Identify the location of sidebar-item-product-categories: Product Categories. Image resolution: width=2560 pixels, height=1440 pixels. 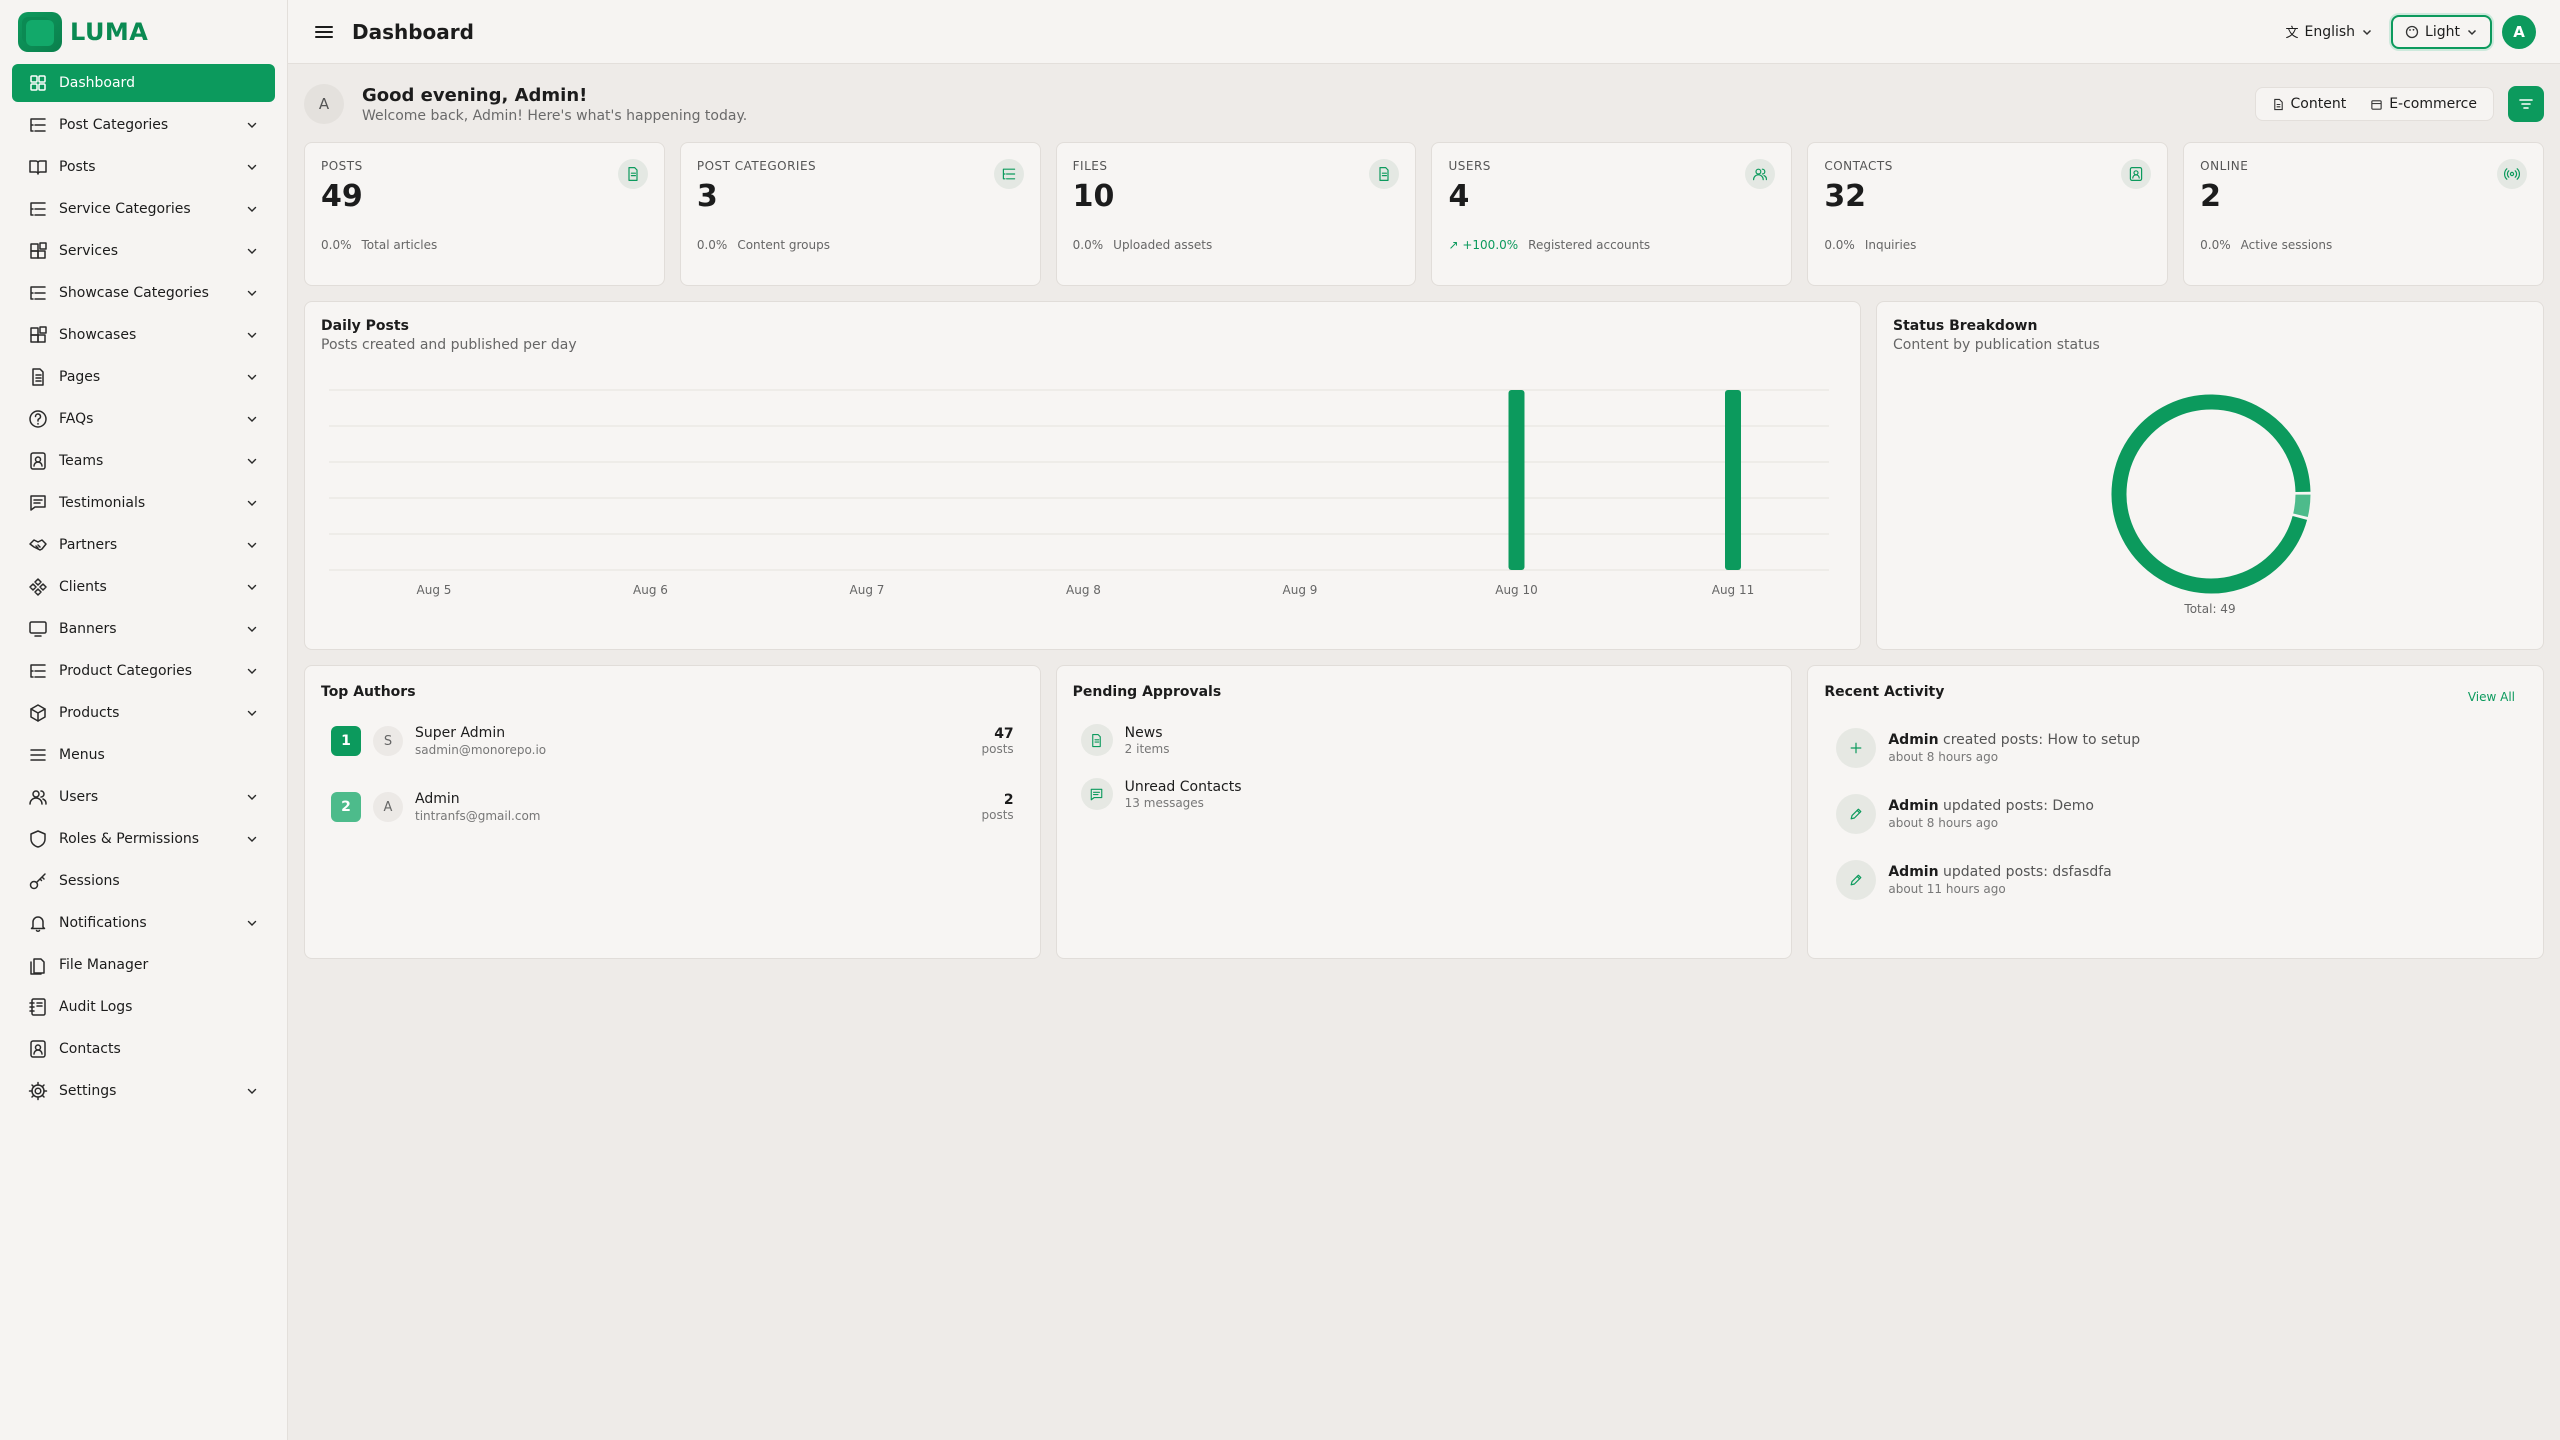
(143, 671).